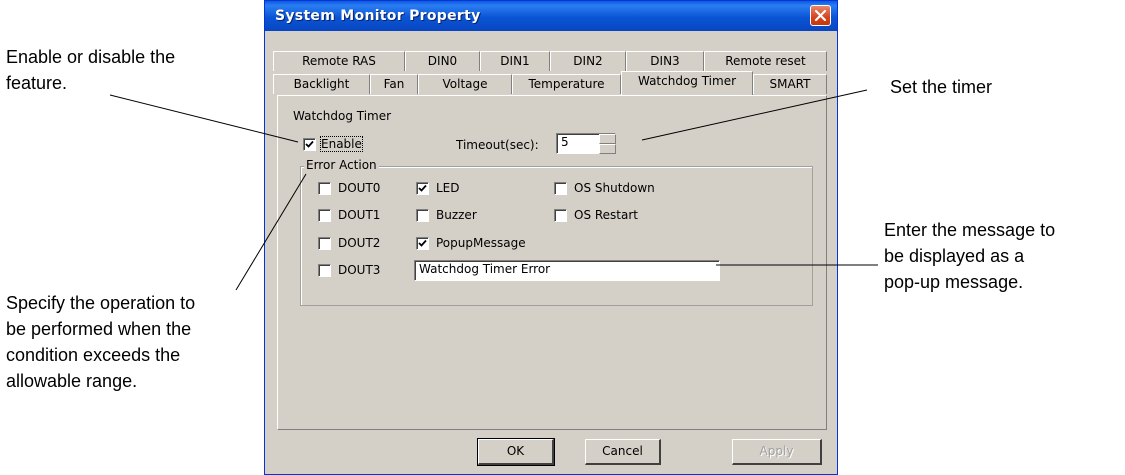 Image resolution: width=1125 pixels, height=475 pixels. What do you see at coordinates (754, 115) in the screenshot?
I see `leader-line-timer` at bounding box center [754, 115].